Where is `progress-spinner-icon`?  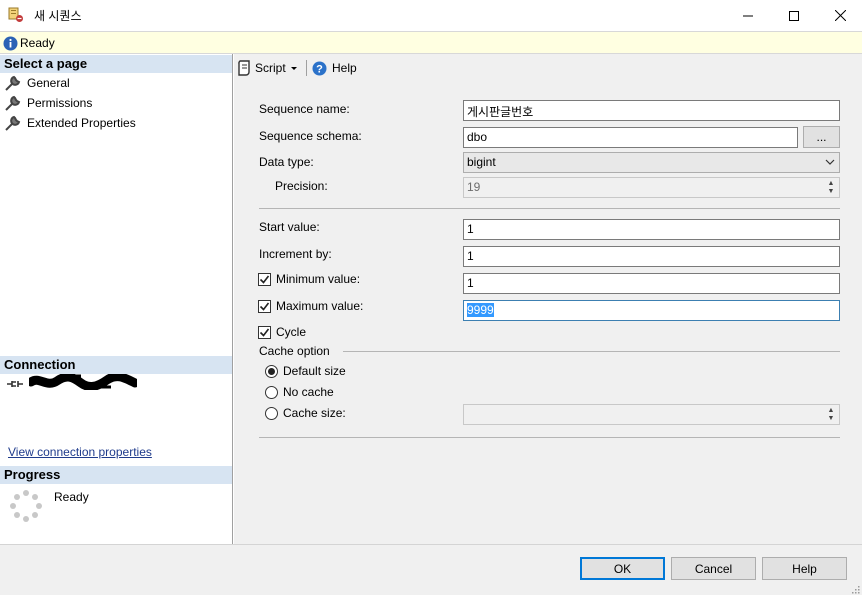 progress-spinner-icon is located at coordinates (26, 506).